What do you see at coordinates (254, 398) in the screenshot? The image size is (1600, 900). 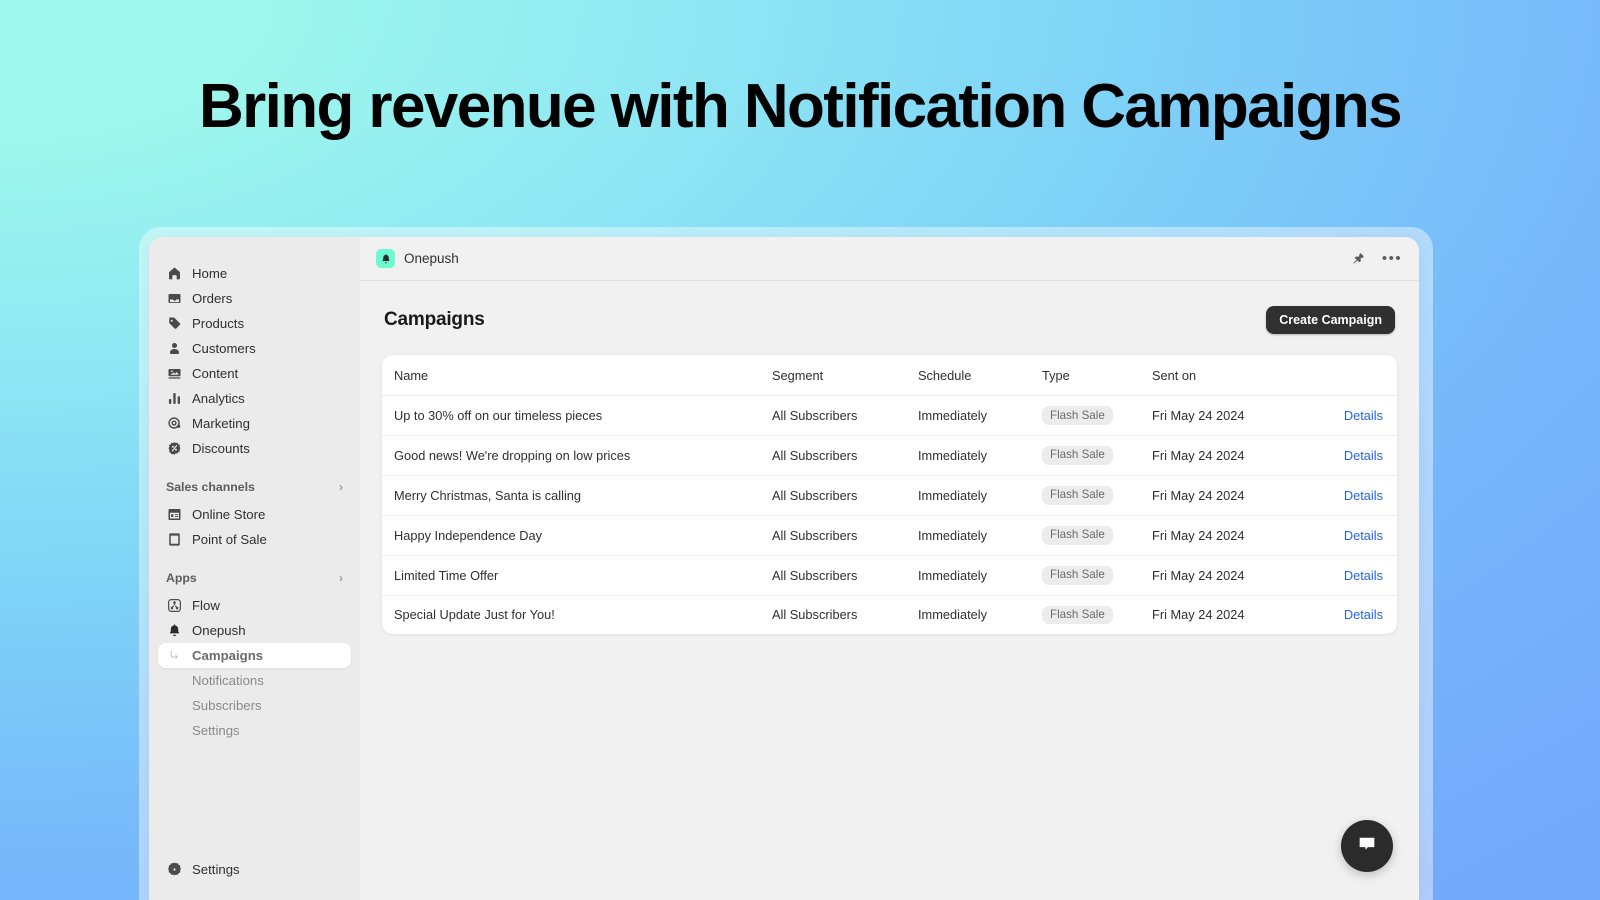 I see `sidebar-item-analytics: Analytics` at bounding box center [254, 398].